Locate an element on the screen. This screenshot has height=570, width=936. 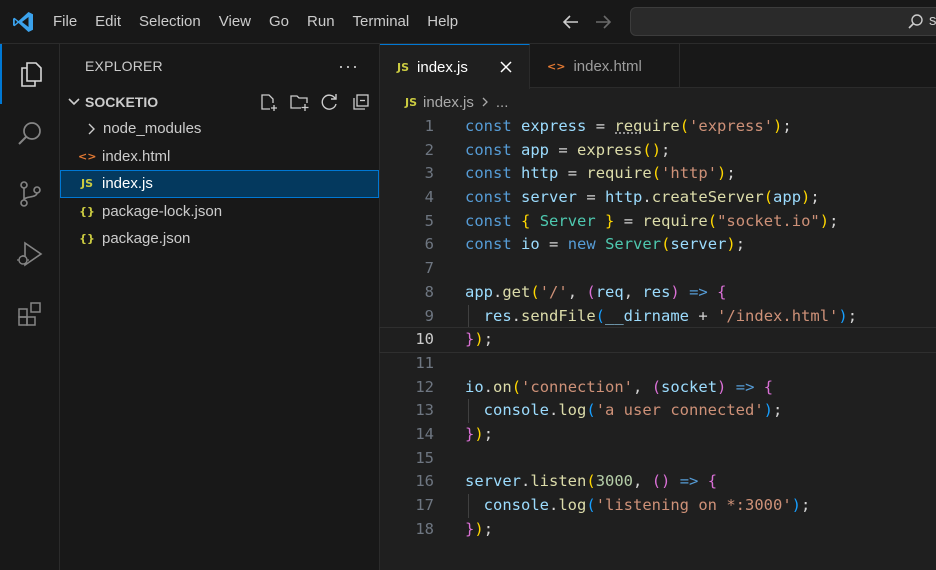
code-line-text: console.log('a user connected'); is located at coordinates (633, 410).